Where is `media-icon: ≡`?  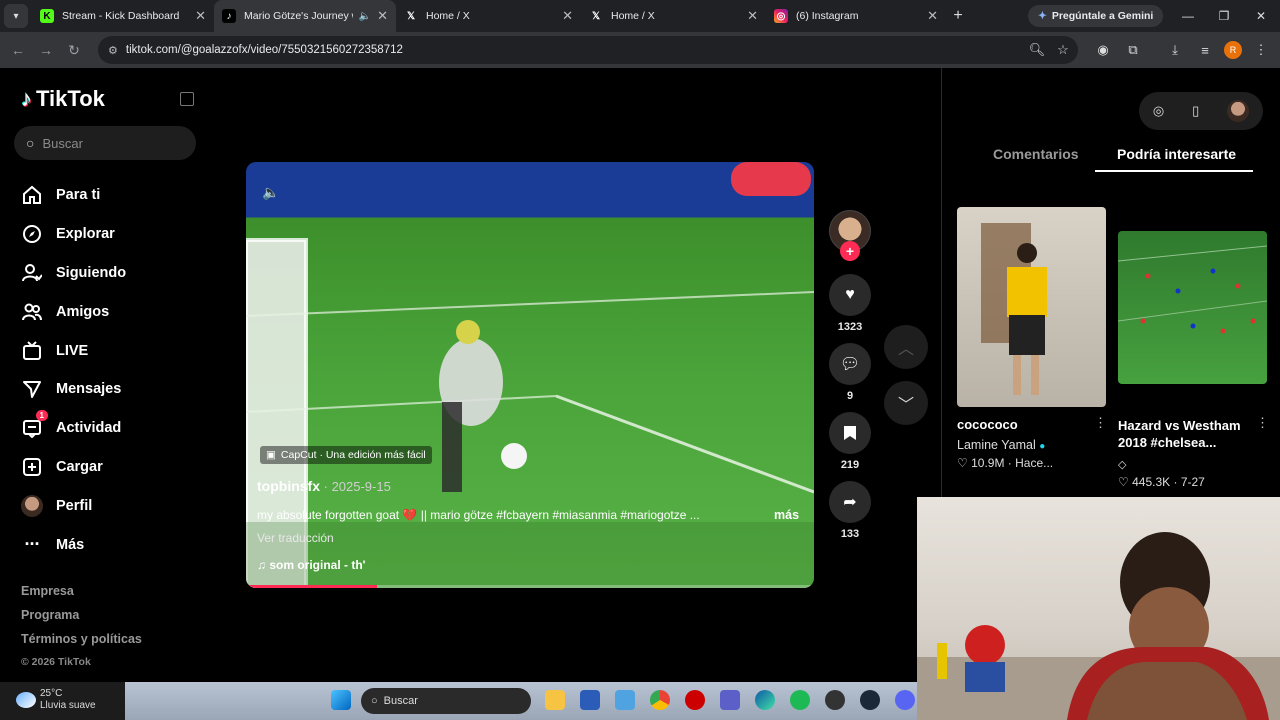 media-icon: ≡ is located at coordinates (1205, 50).